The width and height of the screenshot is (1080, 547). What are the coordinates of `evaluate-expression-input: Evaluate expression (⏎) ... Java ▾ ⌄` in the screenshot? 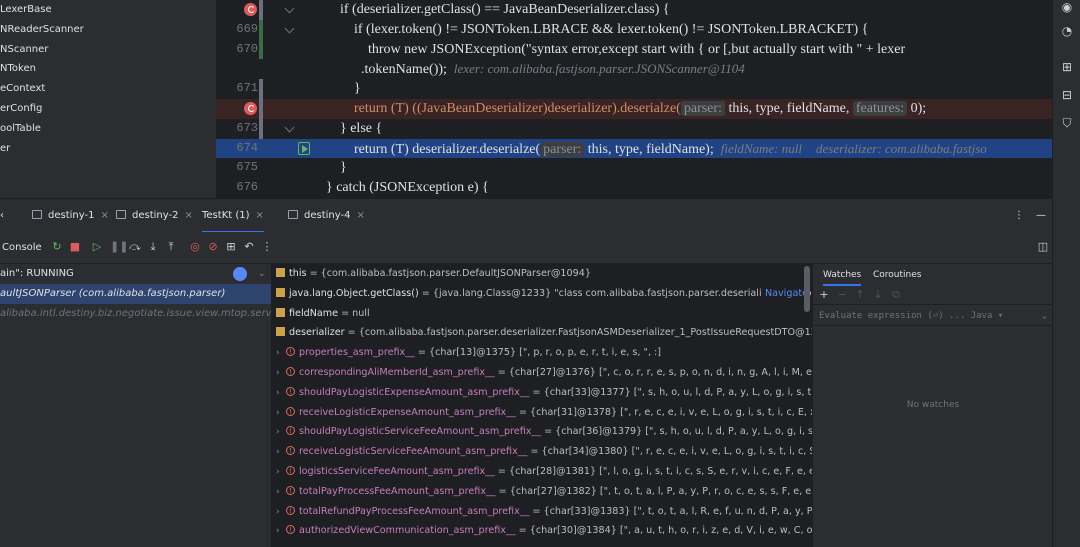 It's located at (933, 315).